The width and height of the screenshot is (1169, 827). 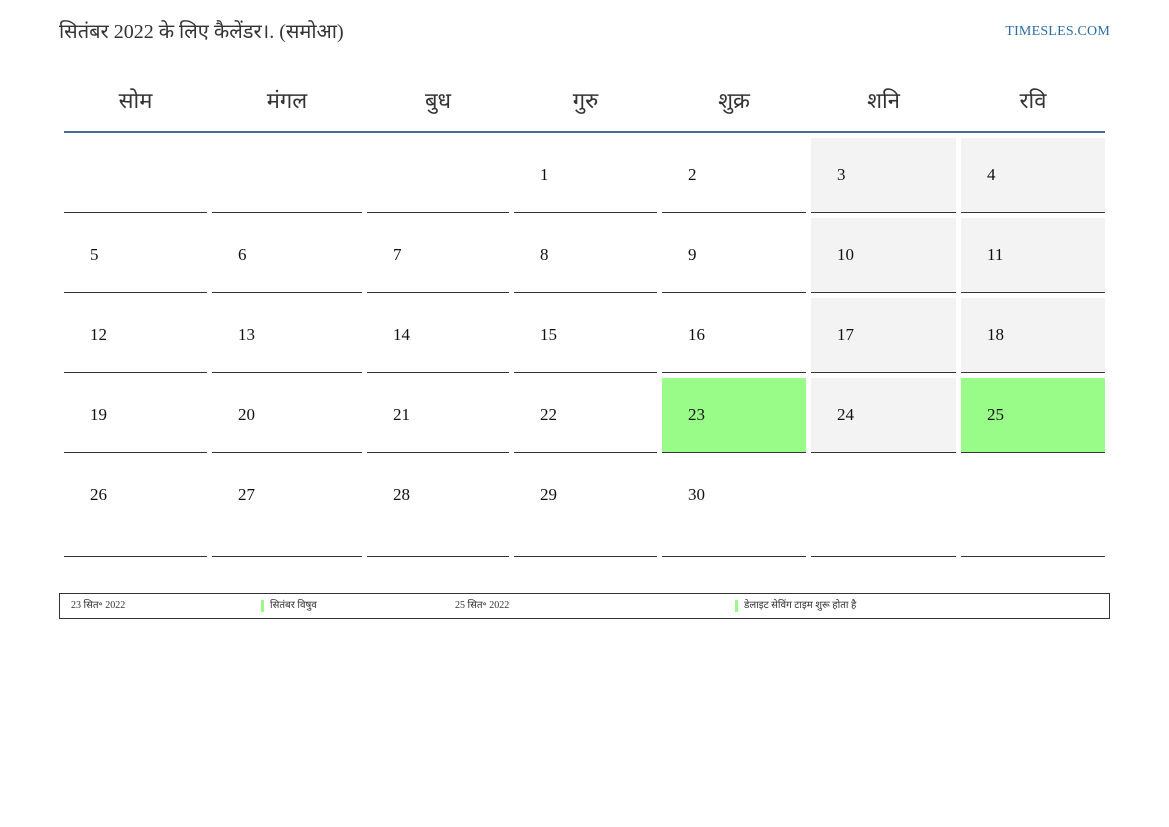 What do you see at coordinates (585, 175) in the screenshot?
I see `day-cell: 1` at bounding box center [585, 175].